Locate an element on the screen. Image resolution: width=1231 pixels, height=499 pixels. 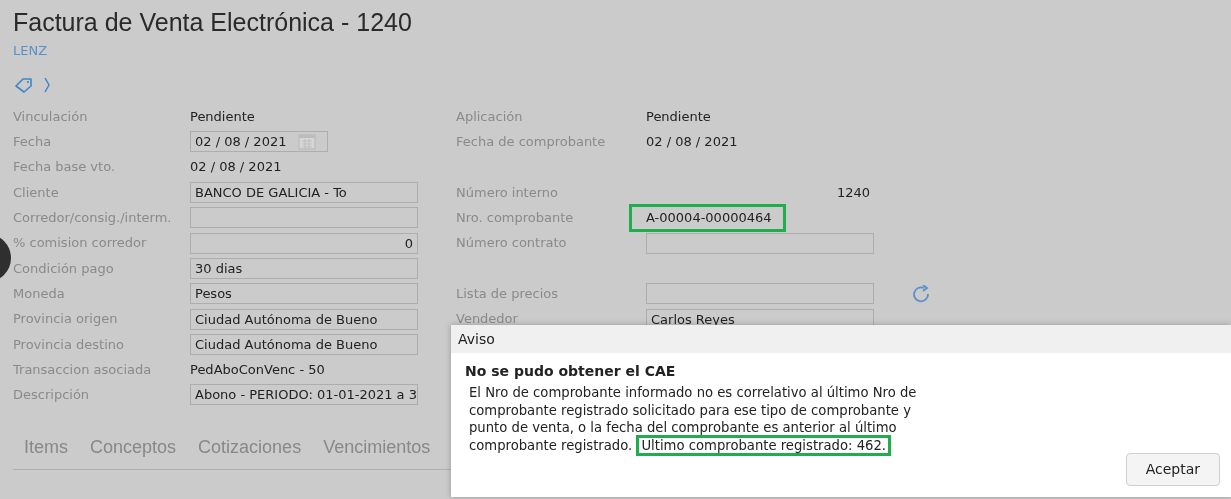
chevron-right-icon is located at coordinates (47, 85).